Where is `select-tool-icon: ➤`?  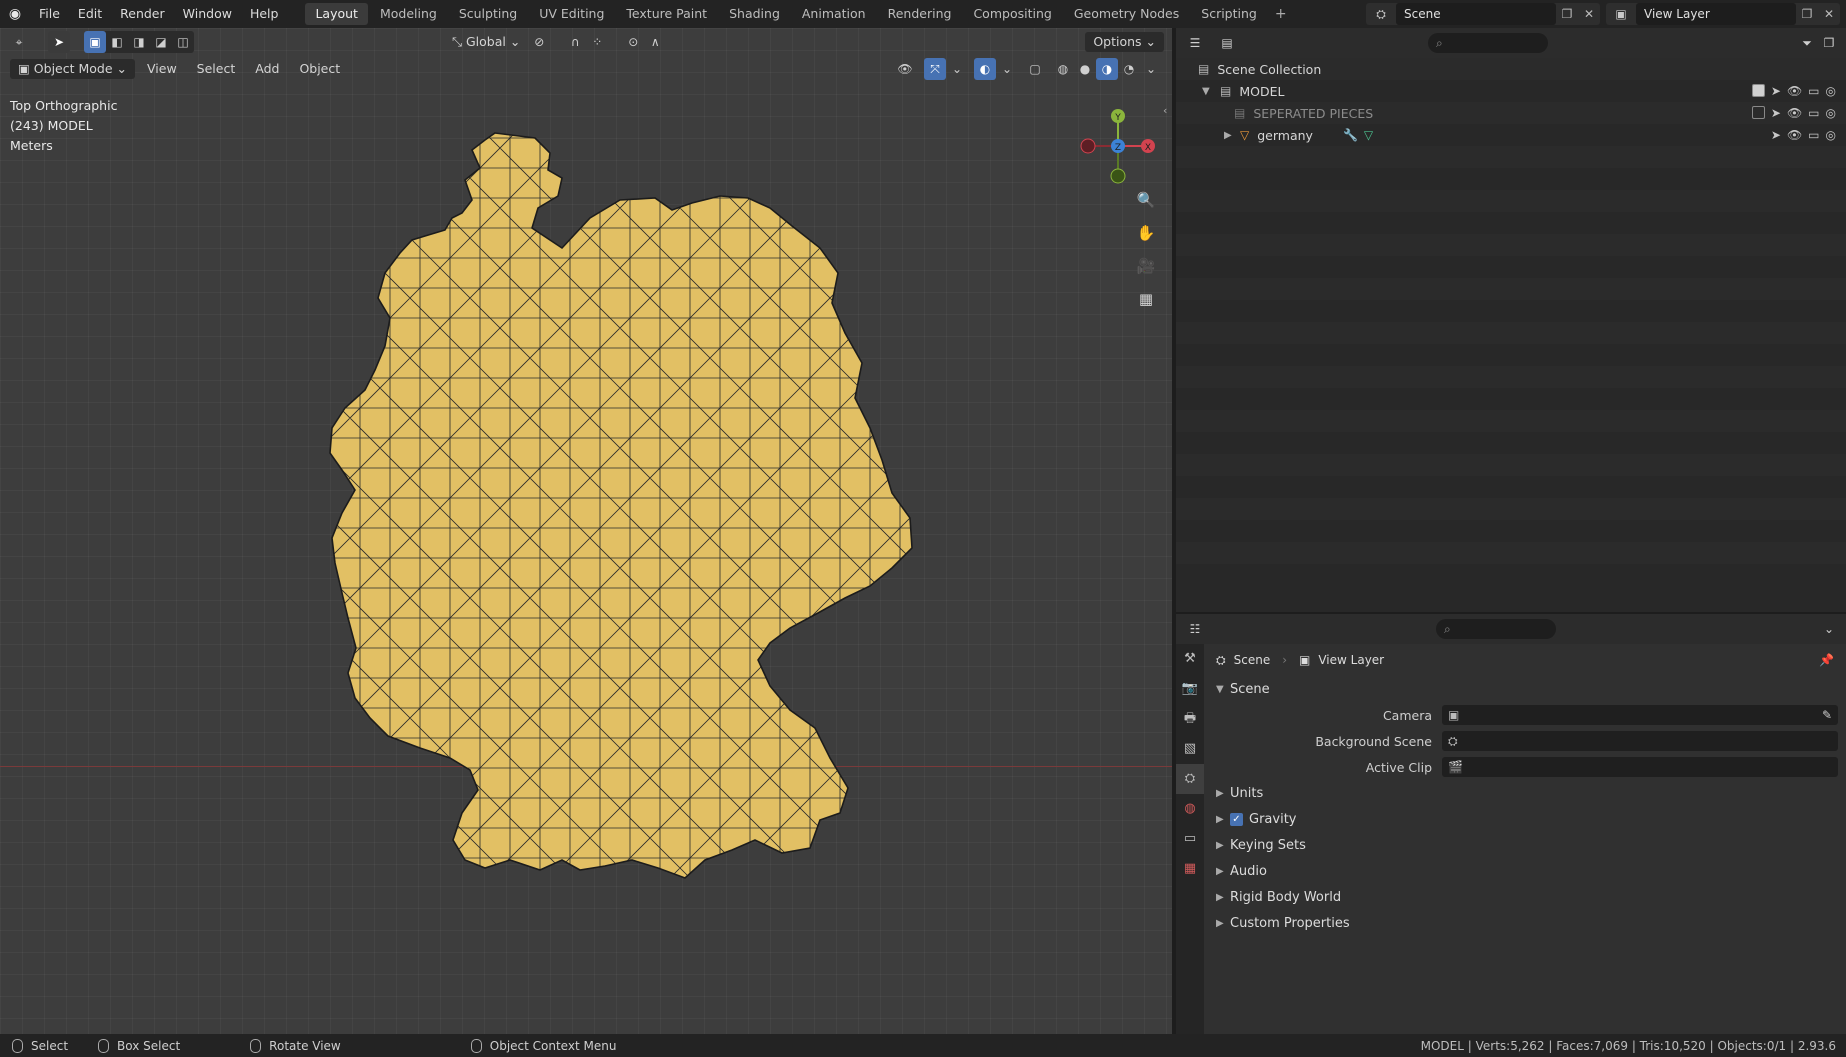 select-tool-icon: ➤ is located at coordinates (59, 42).